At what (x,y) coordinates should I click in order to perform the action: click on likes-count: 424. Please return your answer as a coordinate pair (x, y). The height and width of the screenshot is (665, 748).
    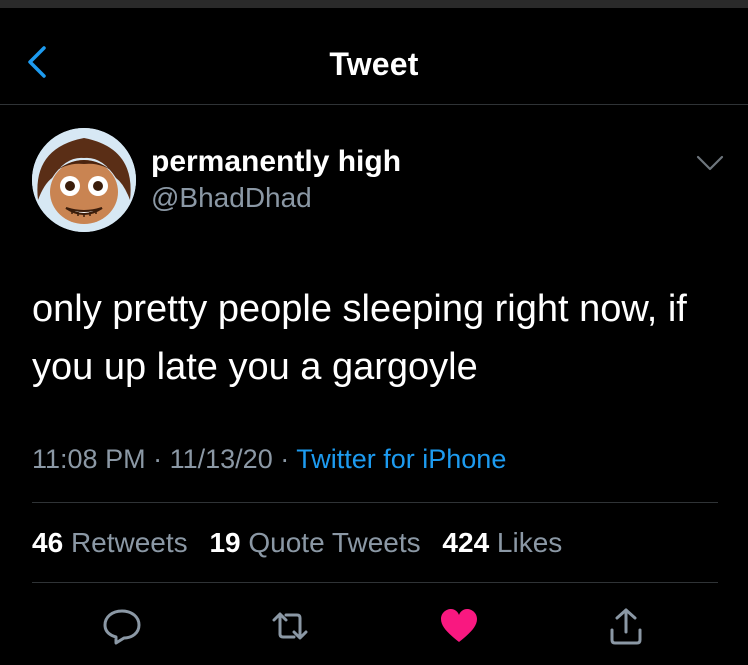
    Looking at the image, I should click on (466, 542).